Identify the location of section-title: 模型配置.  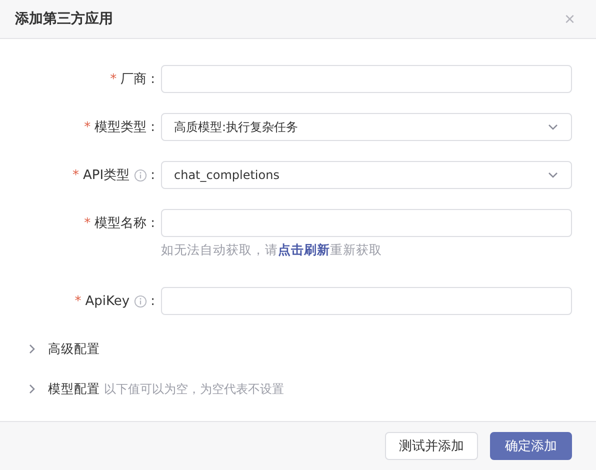
(74, 389).